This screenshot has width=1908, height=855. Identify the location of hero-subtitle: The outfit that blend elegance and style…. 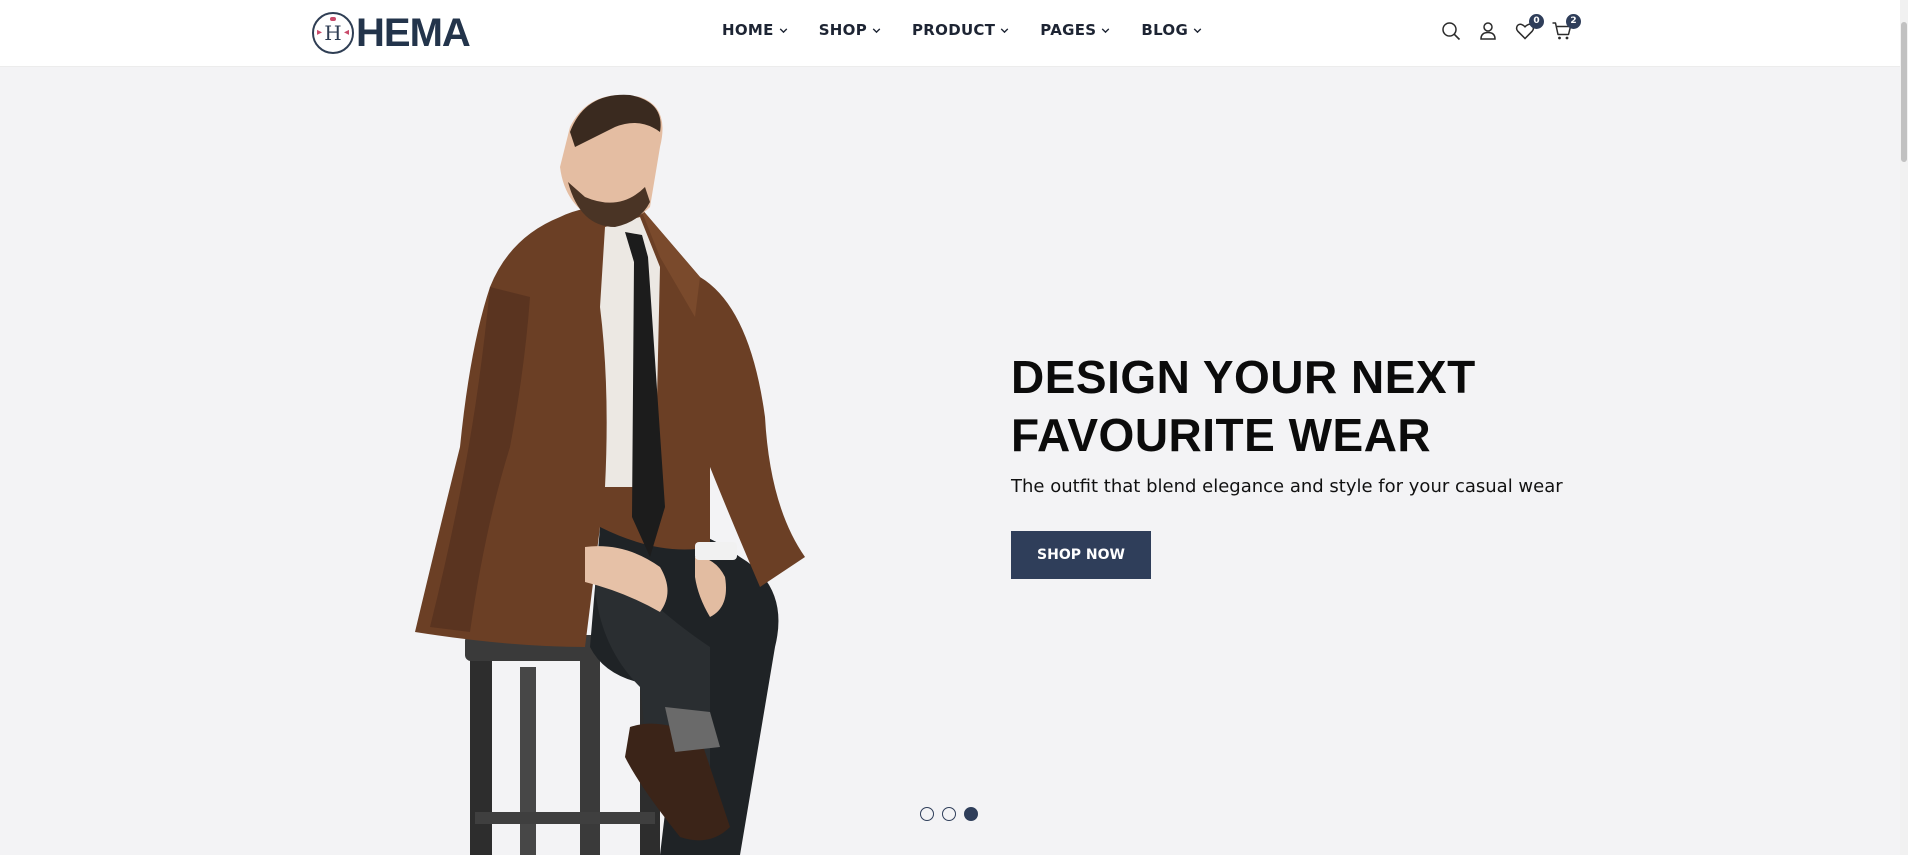
(1287, 486).